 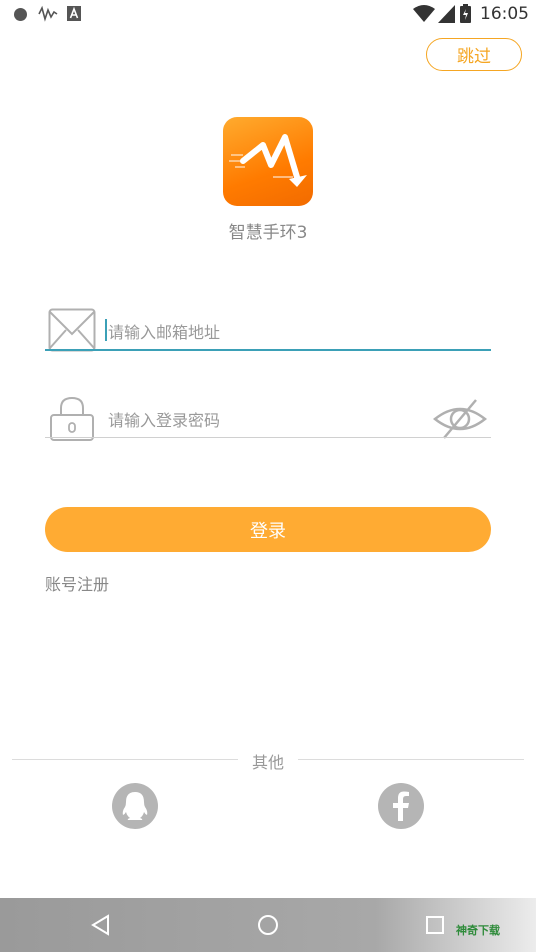 I want to click on password-input-underline, so click(x=268, y=437).